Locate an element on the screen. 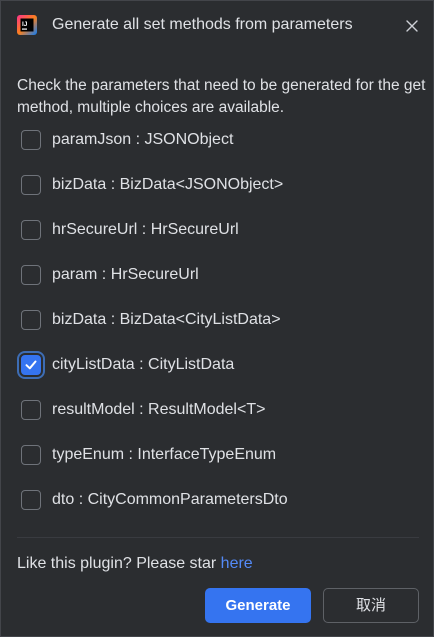 The height and width of the screenshot is (637, 434). generate-button: Generate is located at coordinates (258, 605).